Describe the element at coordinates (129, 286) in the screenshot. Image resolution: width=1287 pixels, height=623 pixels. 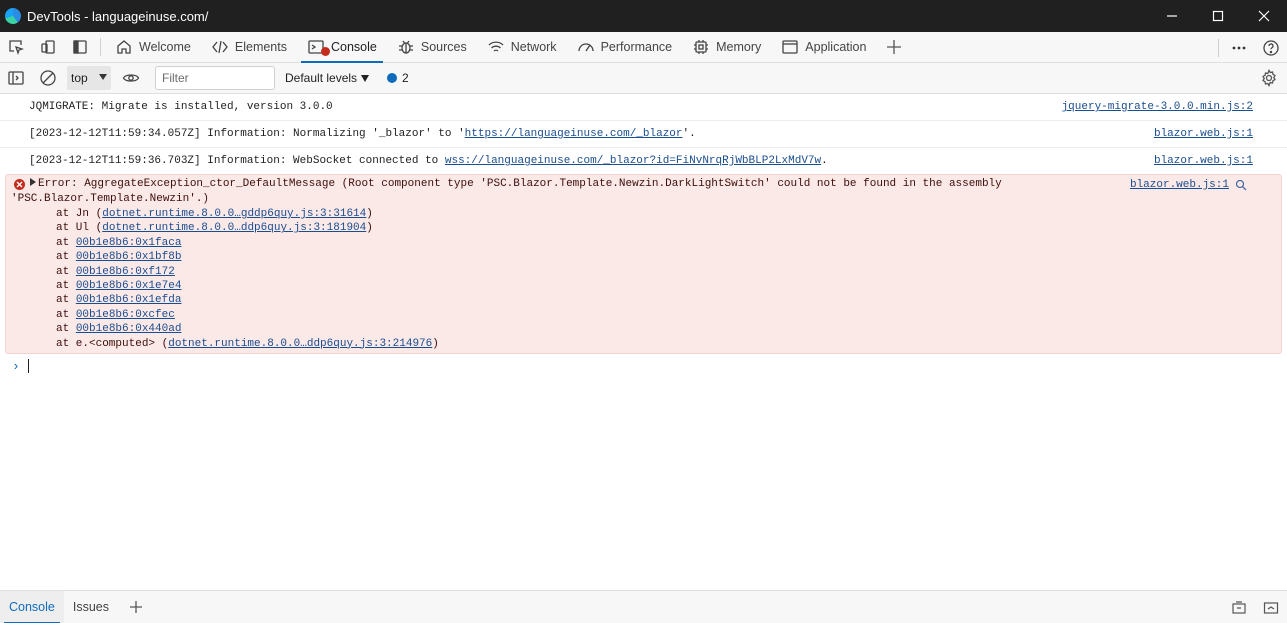
I see `stack-frame-link: 00b1e8b6:0x1e7e4` at that location.